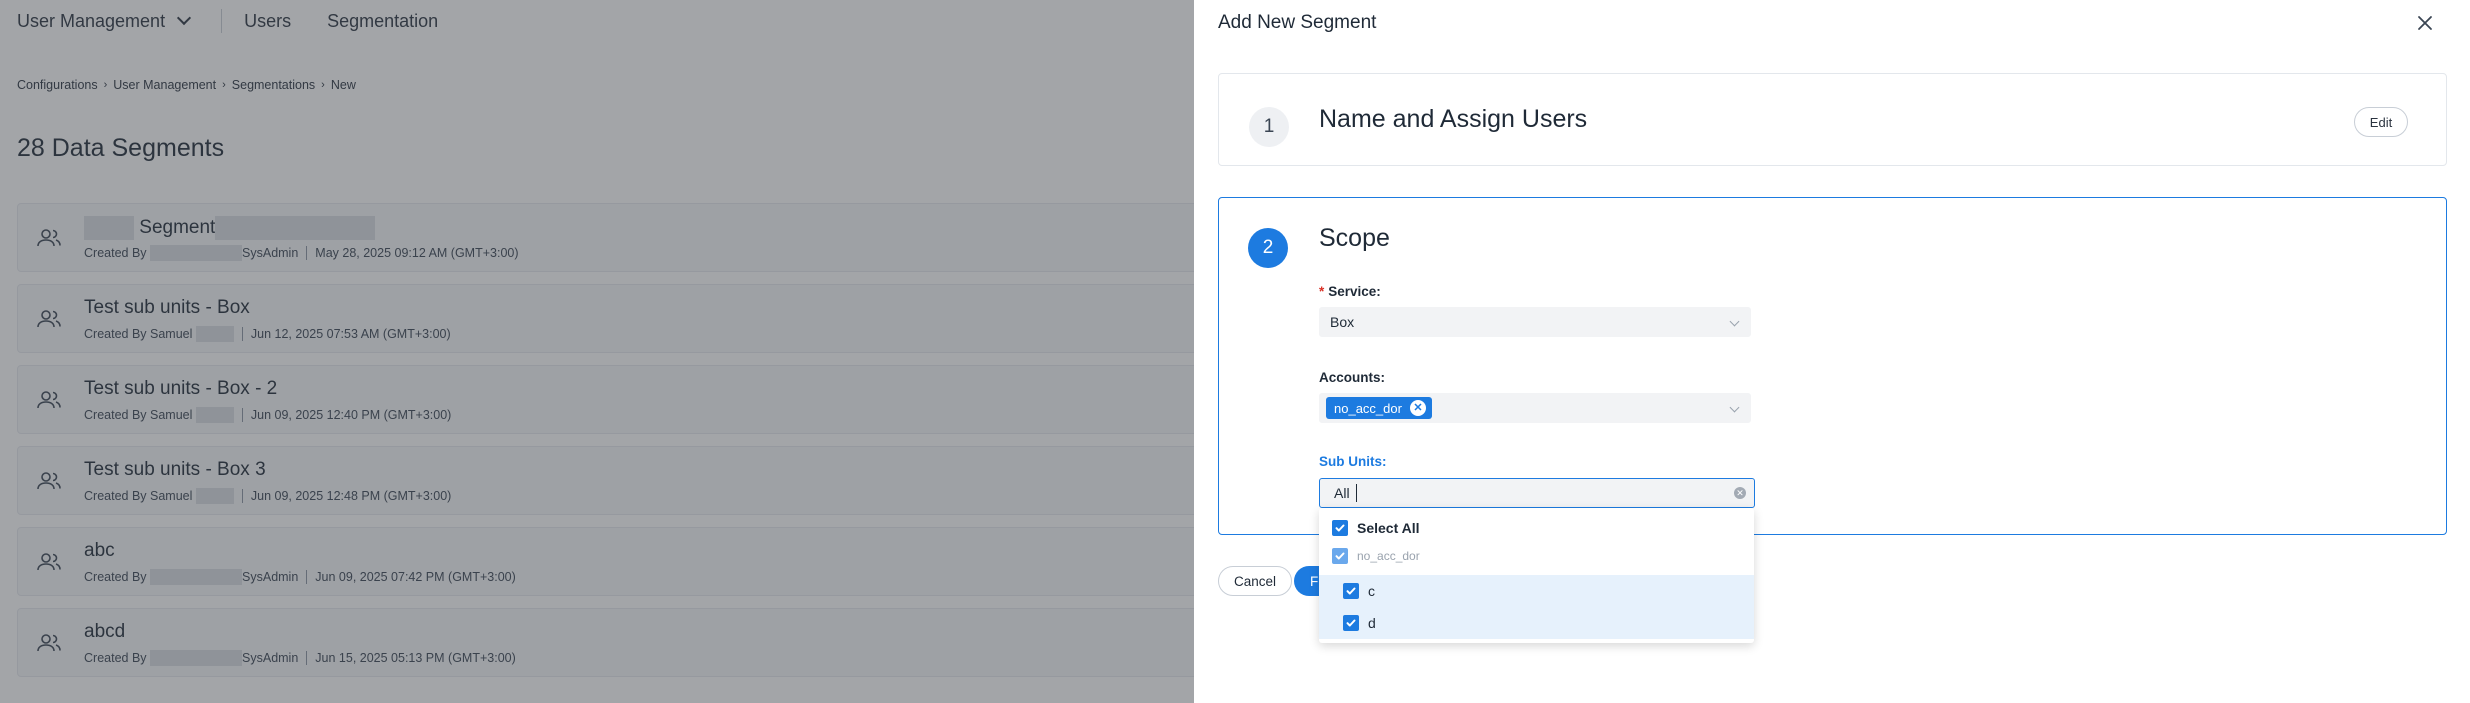  What do you see at coordinates (1453, 119) in the screenshot?
I see `step-title: Name and Assign Users` at bounding box center [1453, 119].